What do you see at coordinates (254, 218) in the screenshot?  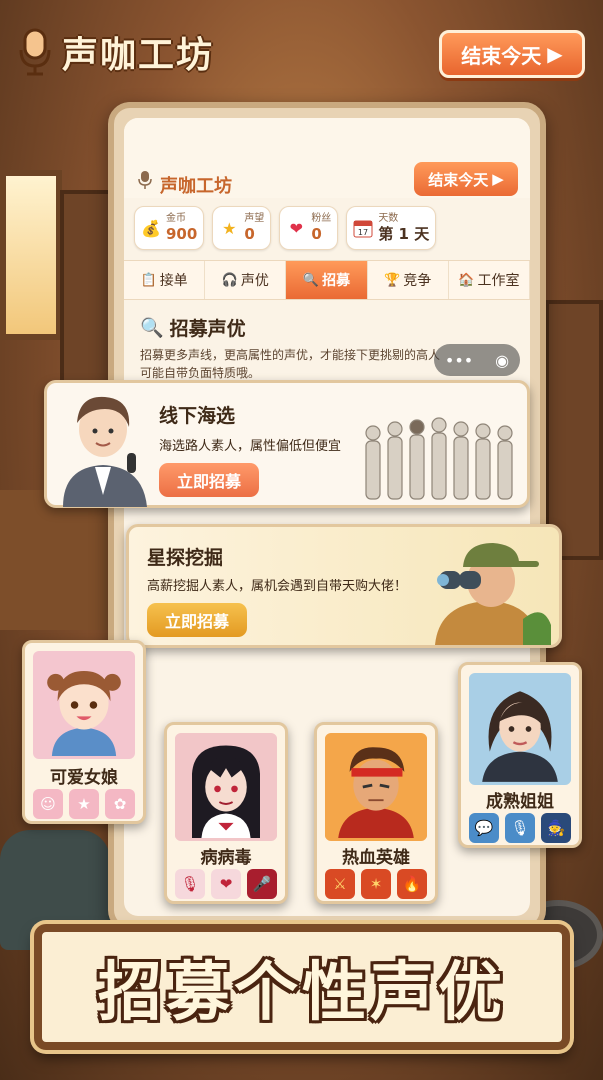 I see `stat-label: 声望` at bounding box center [254, 218].